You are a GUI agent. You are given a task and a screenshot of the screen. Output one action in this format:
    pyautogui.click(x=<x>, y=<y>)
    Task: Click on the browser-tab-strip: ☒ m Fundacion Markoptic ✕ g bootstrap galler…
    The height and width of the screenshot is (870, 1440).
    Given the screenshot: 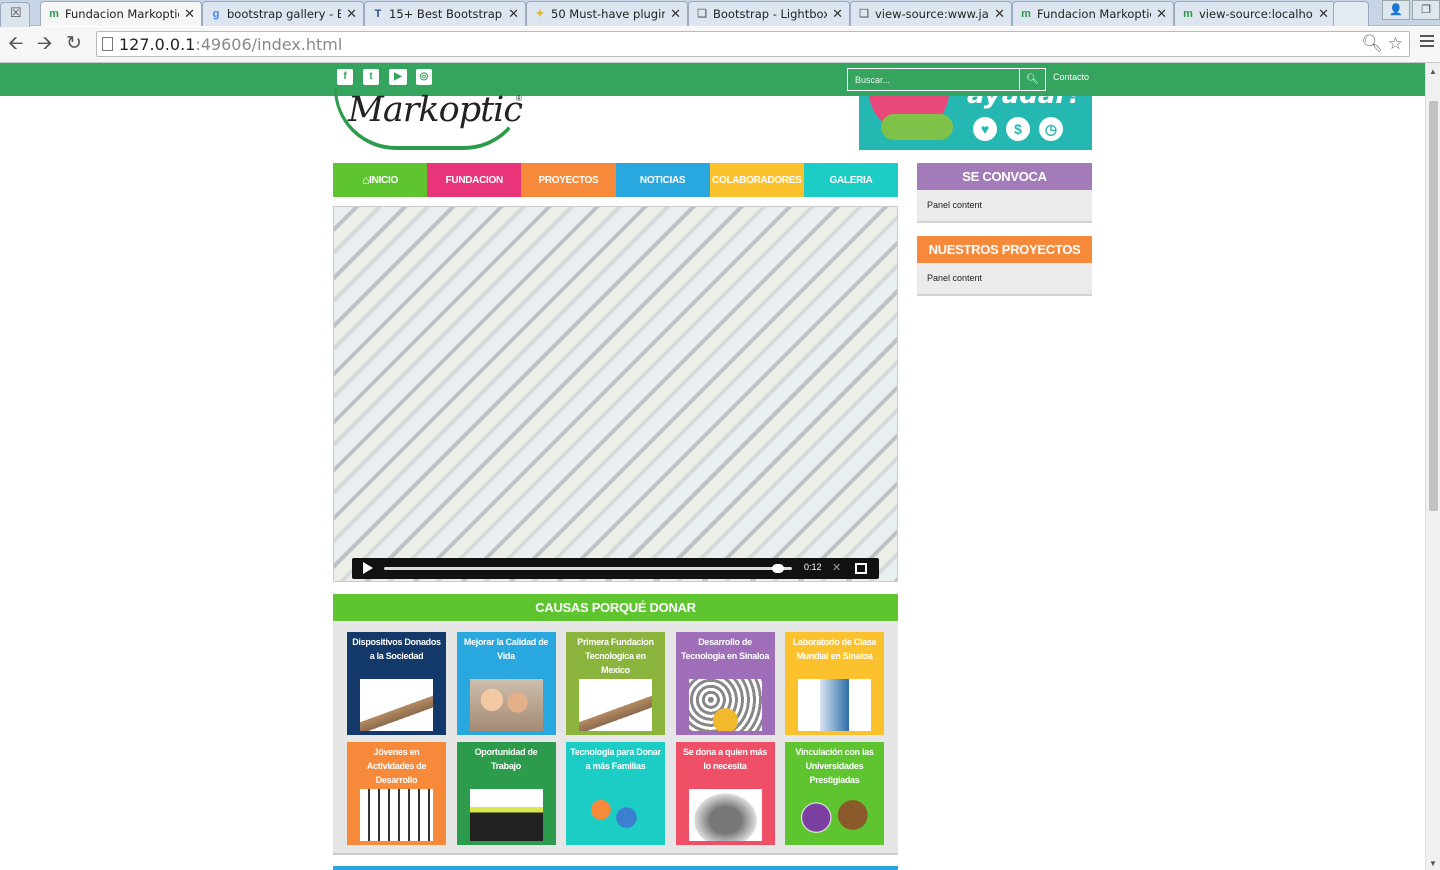 What is the action you would take?
    pyautogui.click(x=720, y=13)
    